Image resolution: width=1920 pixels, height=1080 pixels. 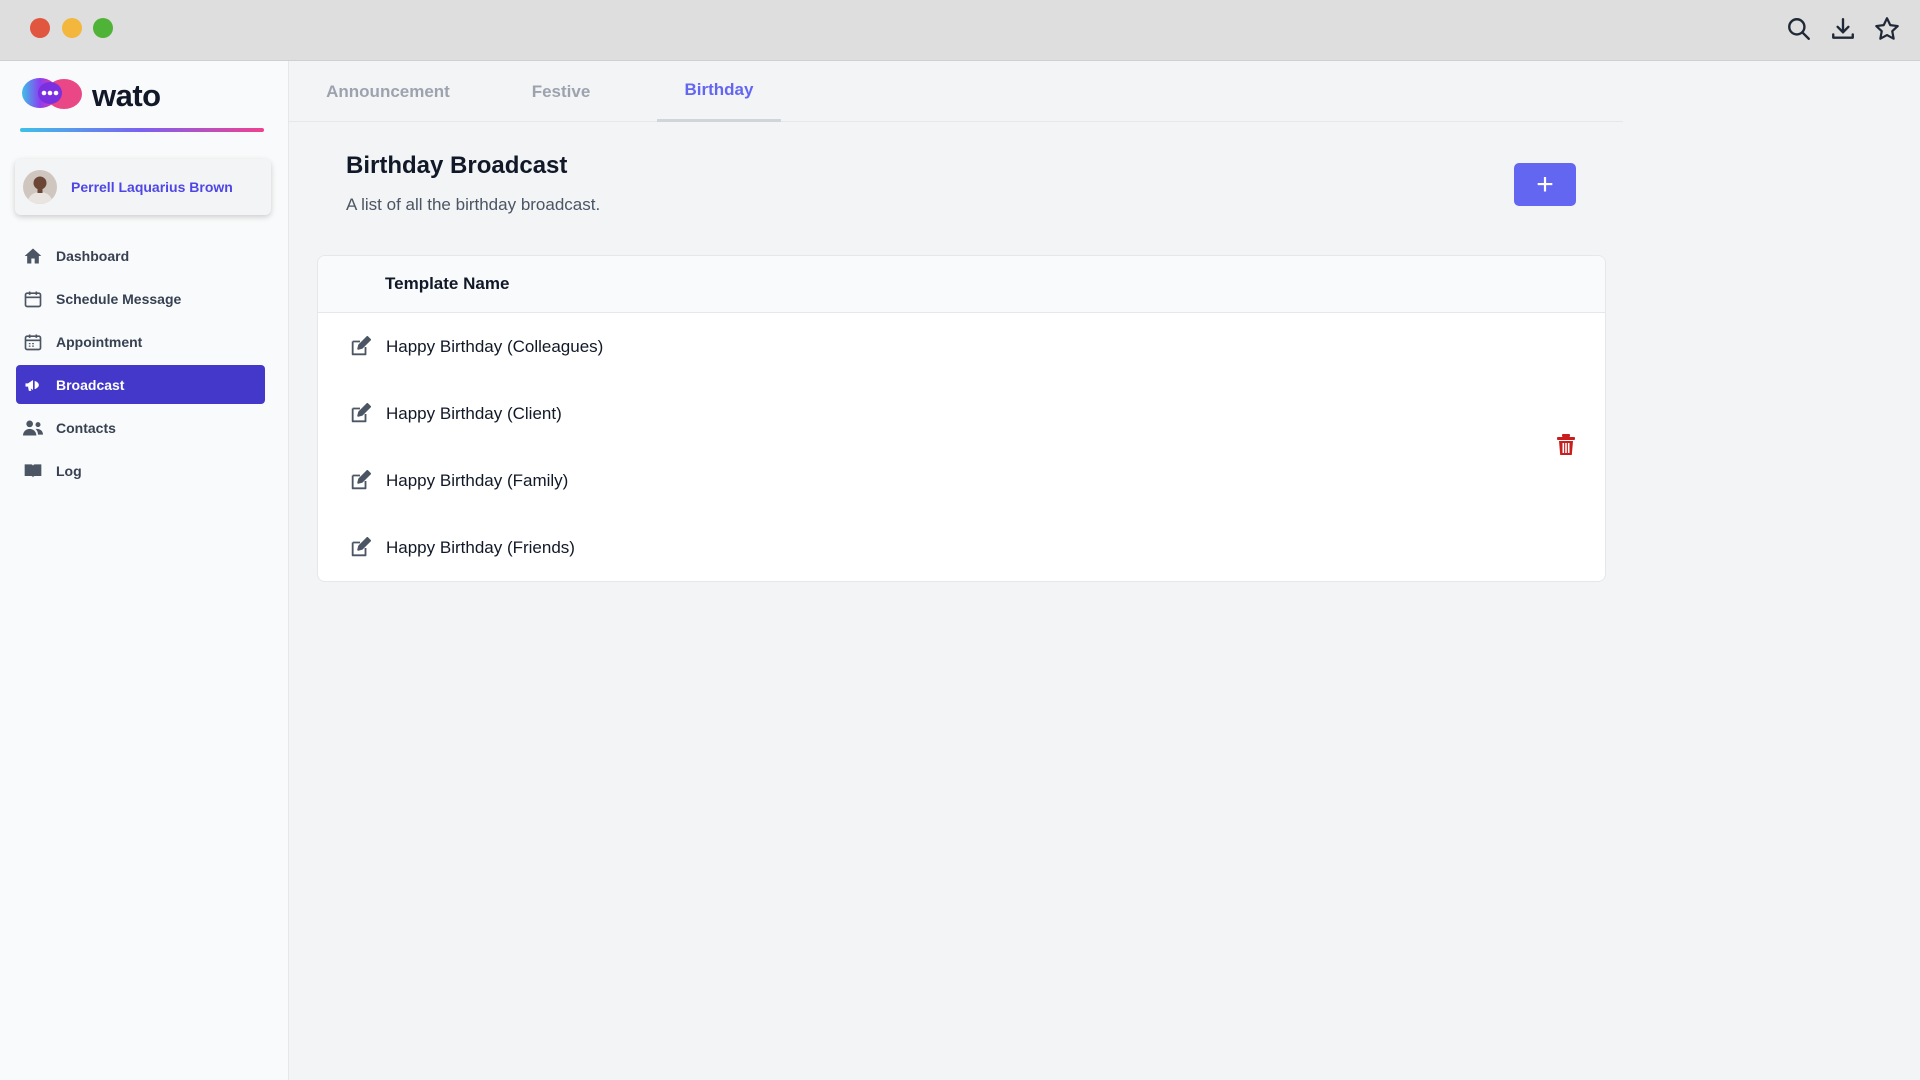 What do you see at coordinates (33, 299) in the screenshot?
I see `calendar-icon` at bounding box center [33, 299].